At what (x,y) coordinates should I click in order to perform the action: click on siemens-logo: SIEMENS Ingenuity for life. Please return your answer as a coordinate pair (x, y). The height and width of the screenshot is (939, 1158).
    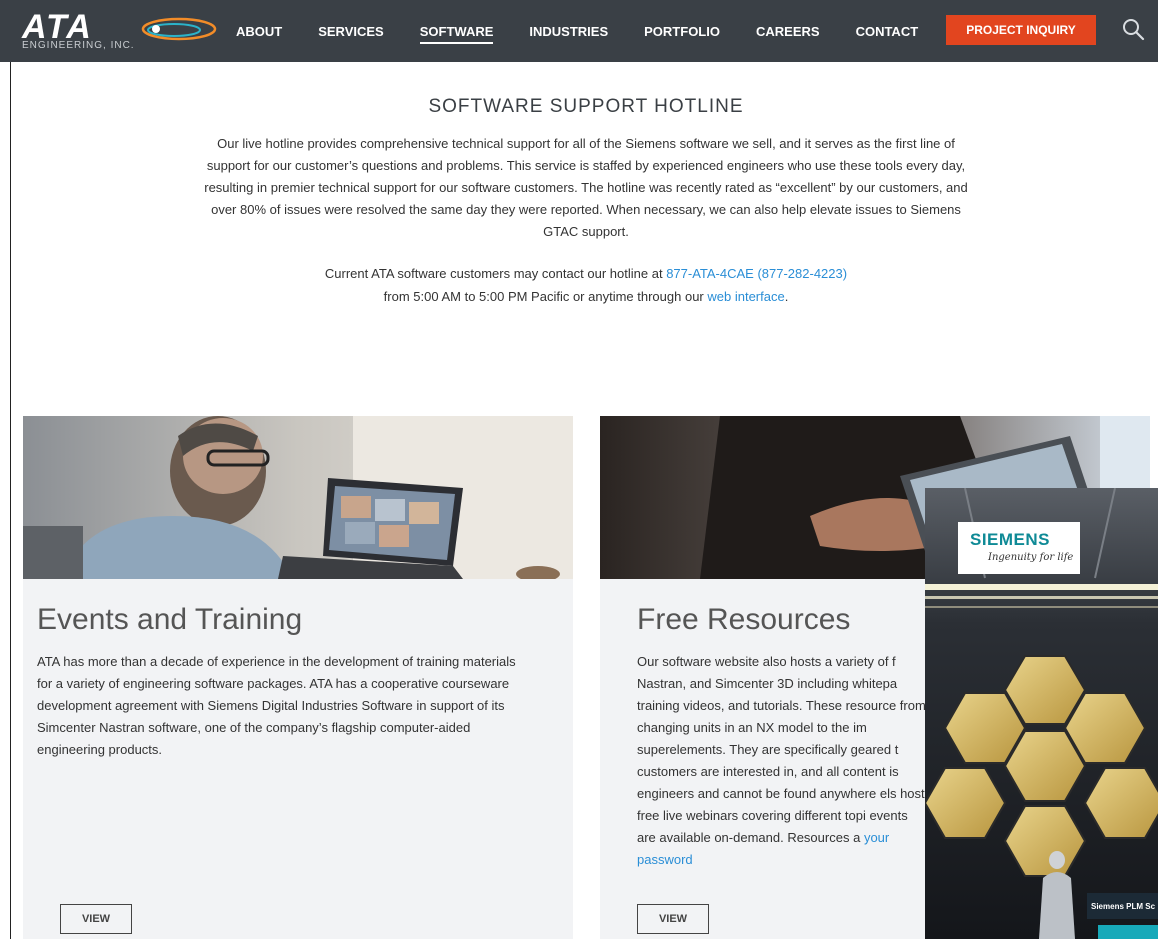
    Looking at the image, I should click on (1019, 548).